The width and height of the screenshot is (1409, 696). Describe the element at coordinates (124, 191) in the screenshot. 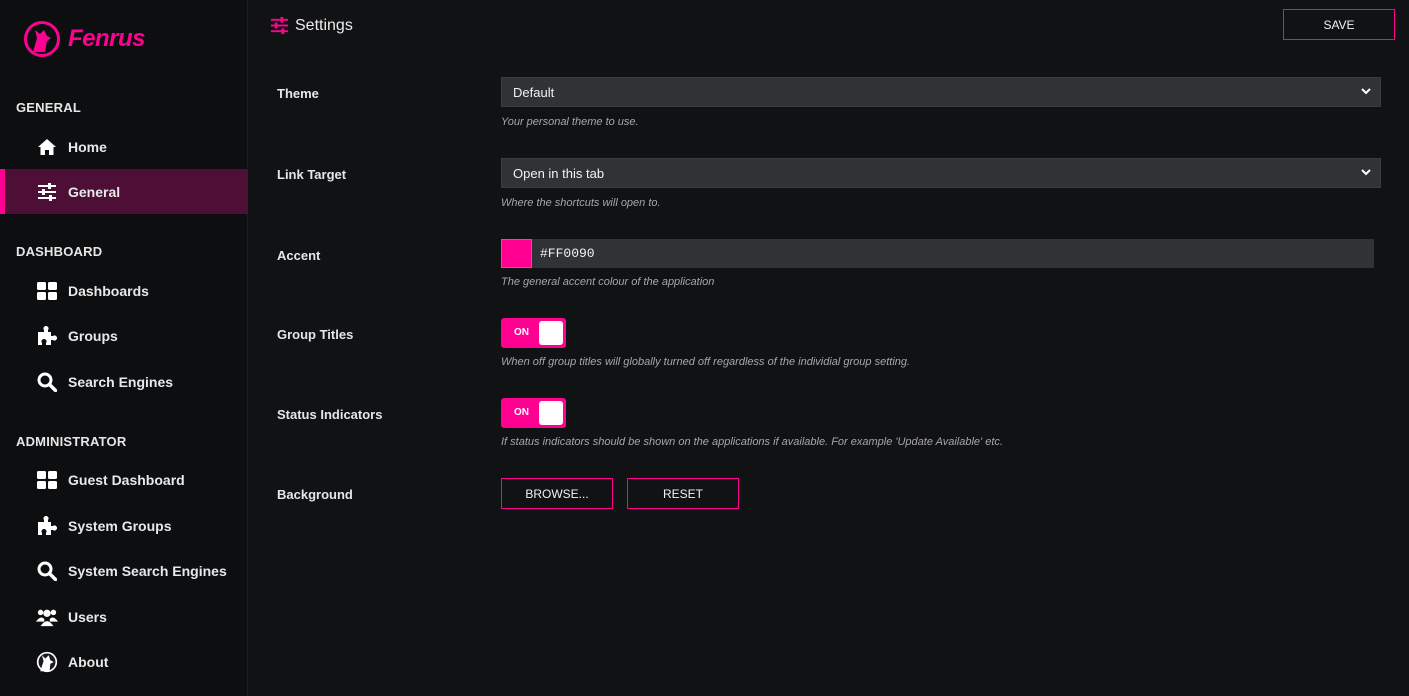

I see `sidebar-item-general: General` at that location.